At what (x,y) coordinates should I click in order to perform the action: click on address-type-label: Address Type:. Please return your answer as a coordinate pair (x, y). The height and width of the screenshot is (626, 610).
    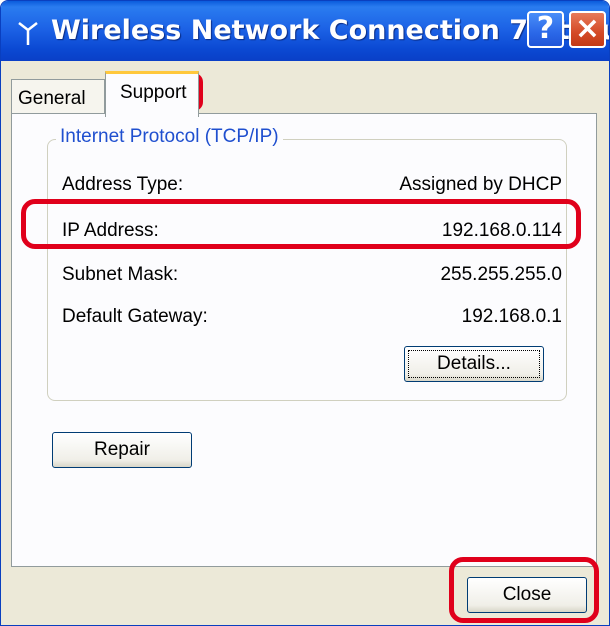
    Looking at the image, I should click on (123, 184).